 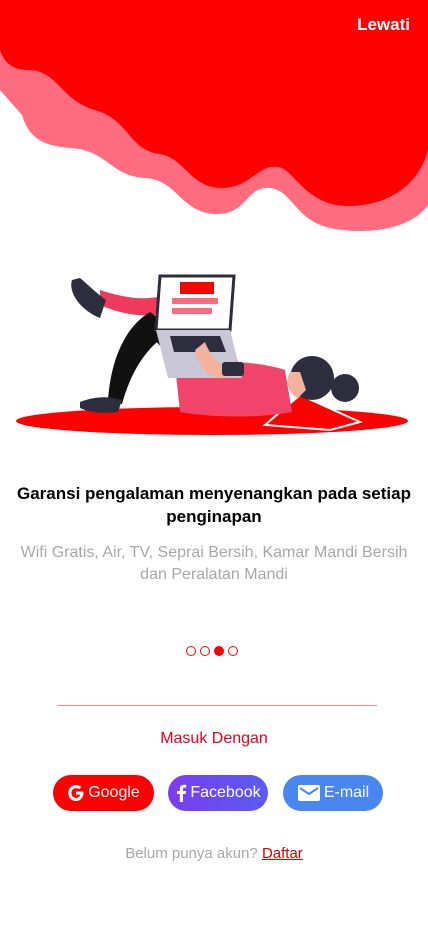 What do you see at coordinates (76, 793) in the screenshot?
I see `google-icon` at bounding box center [76, 793].